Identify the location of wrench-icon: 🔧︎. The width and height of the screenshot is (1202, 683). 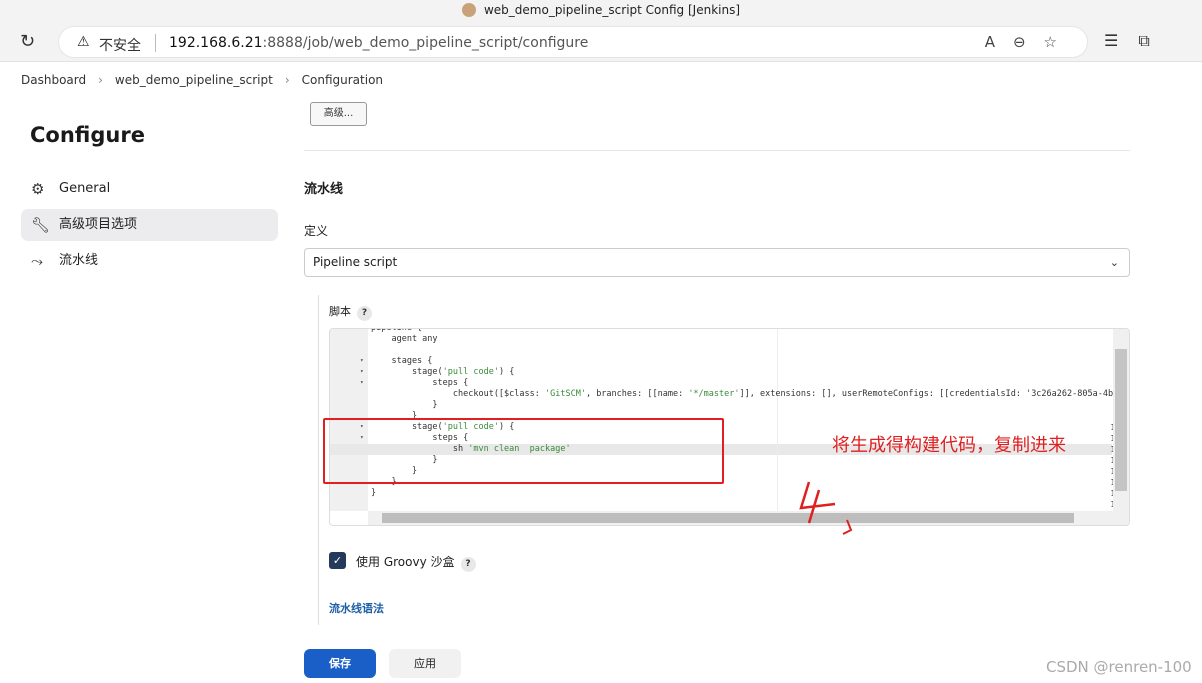
(41, 225).